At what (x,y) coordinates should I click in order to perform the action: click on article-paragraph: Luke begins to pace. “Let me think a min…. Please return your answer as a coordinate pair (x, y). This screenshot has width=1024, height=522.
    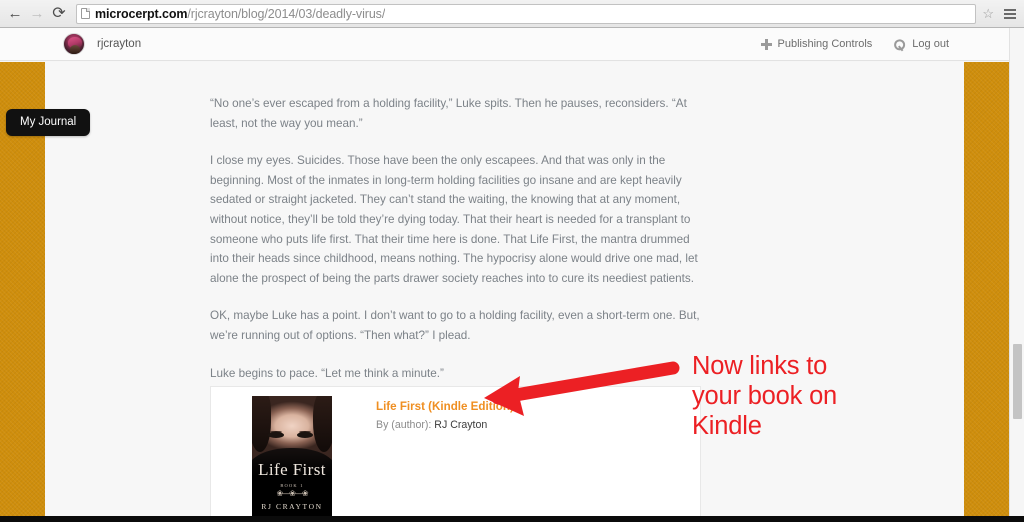
    Looking at the image, I should click on (327, 373).